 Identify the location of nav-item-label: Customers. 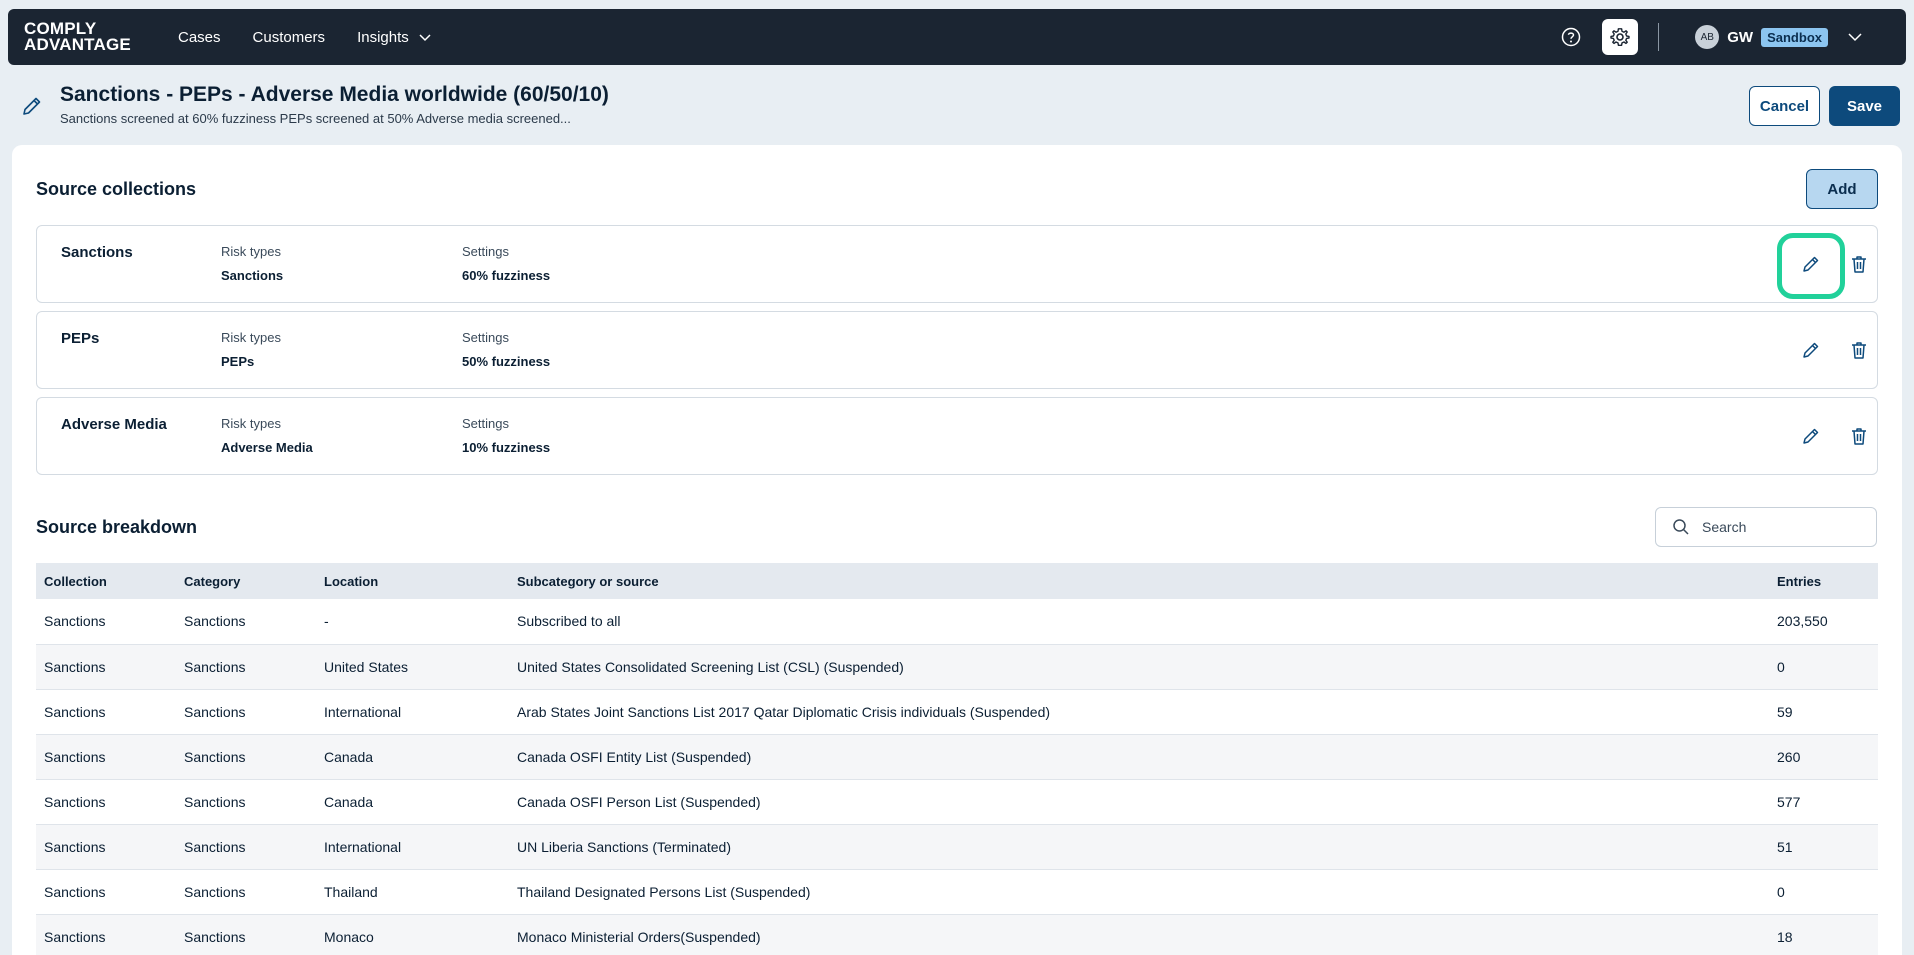
(289, 37).